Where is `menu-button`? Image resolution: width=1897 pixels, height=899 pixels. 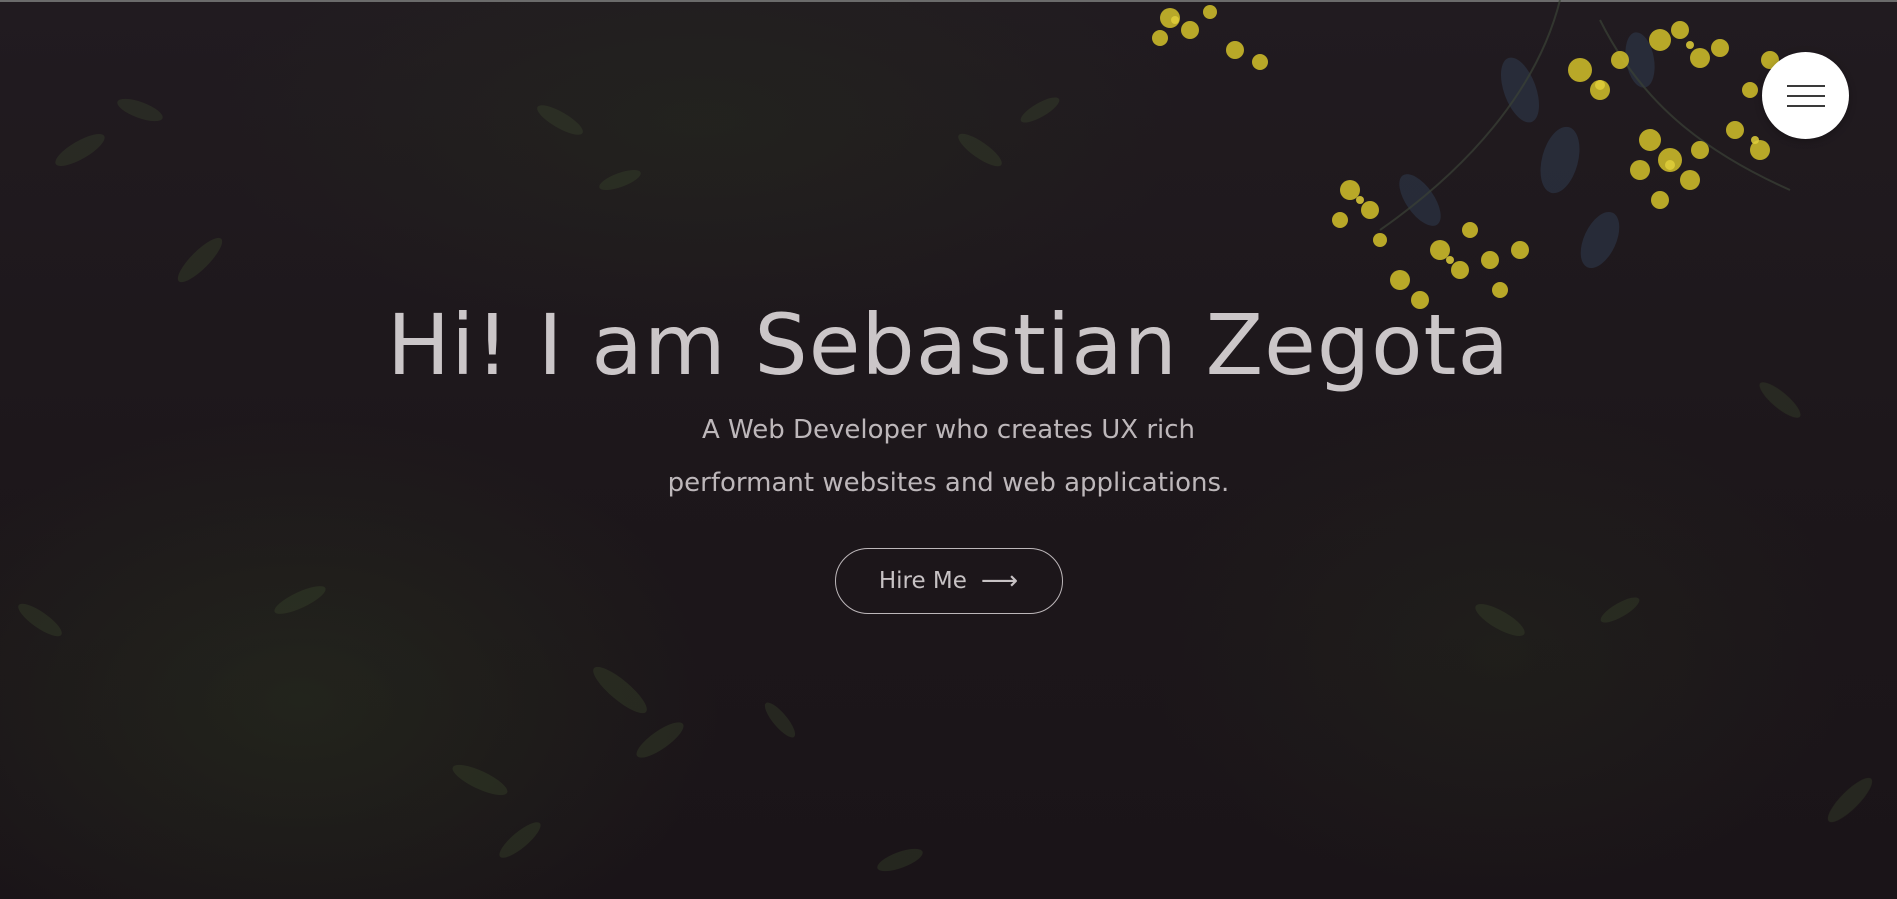
menu-button is located at coordinates (1805, 95).